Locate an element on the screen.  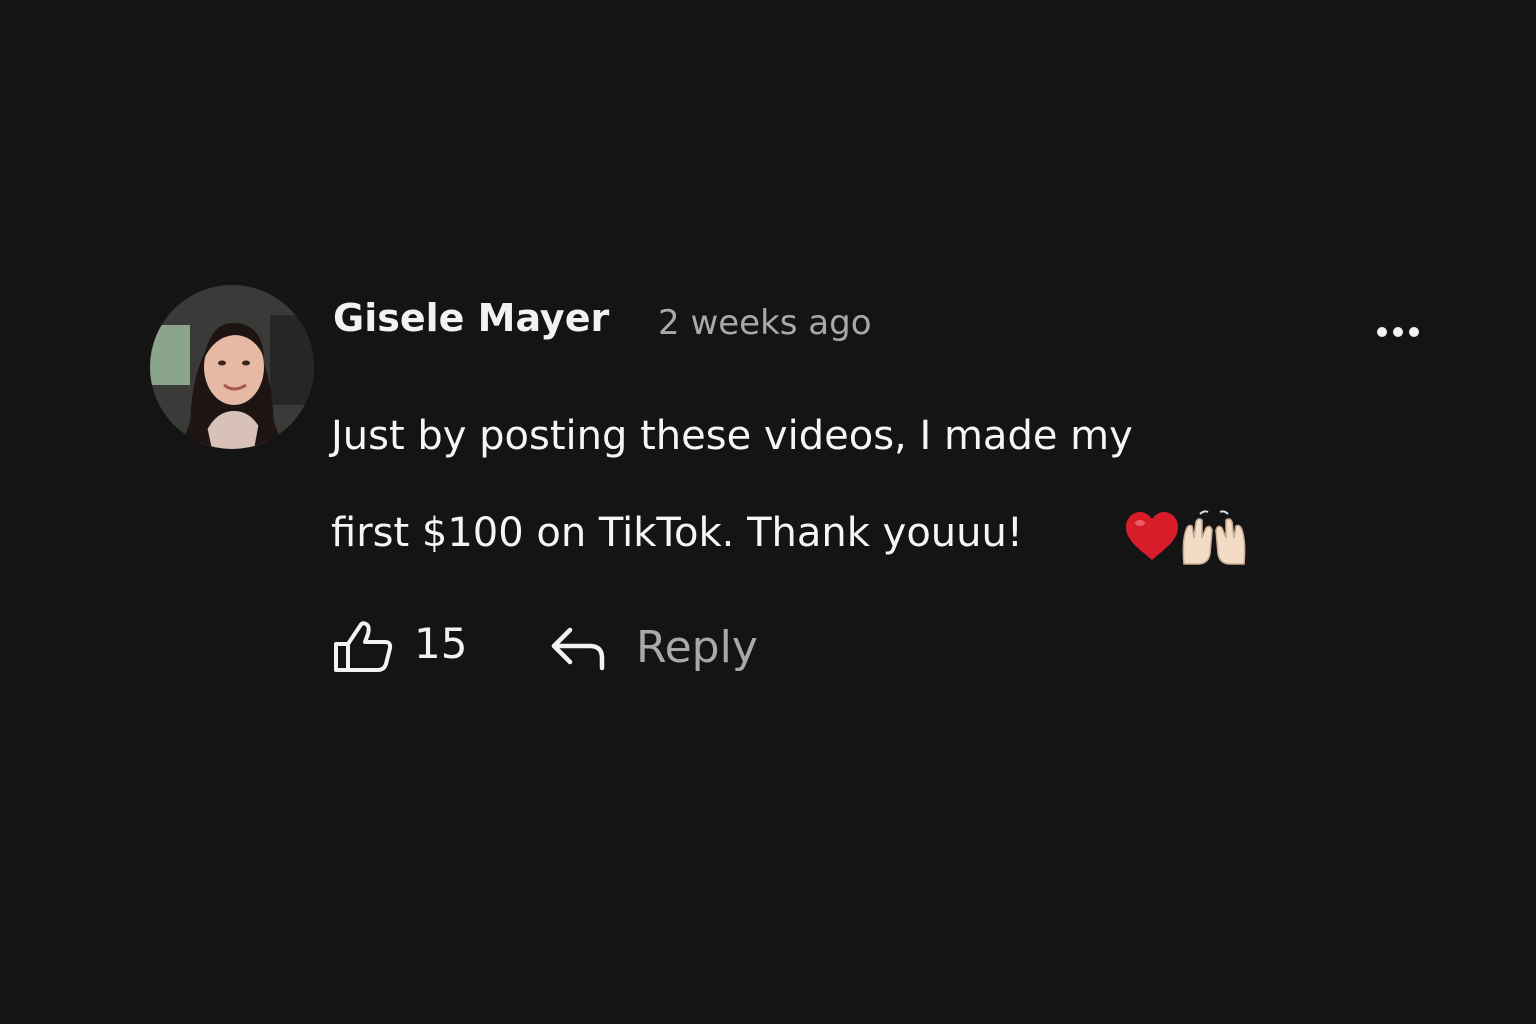
reply-label: Reply is located at coordinates (697, 647).